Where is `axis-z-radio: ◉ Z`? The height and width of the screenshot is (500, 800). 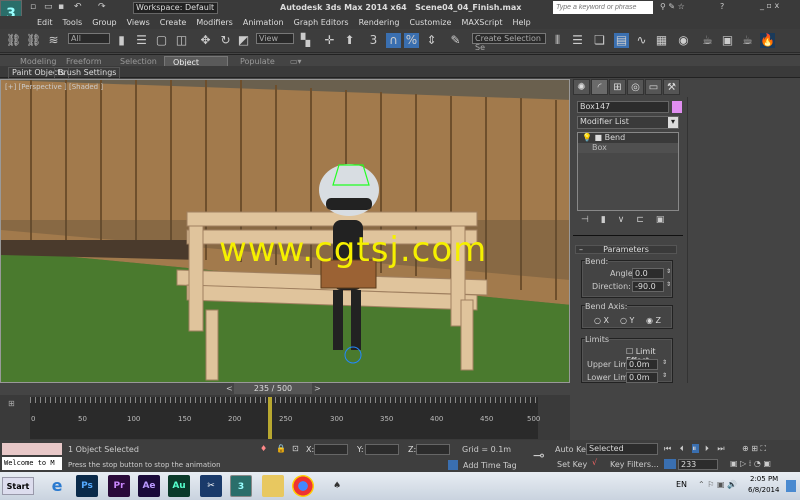
axis-z-radio: ◉ Z is located at coordinates (653, 320).